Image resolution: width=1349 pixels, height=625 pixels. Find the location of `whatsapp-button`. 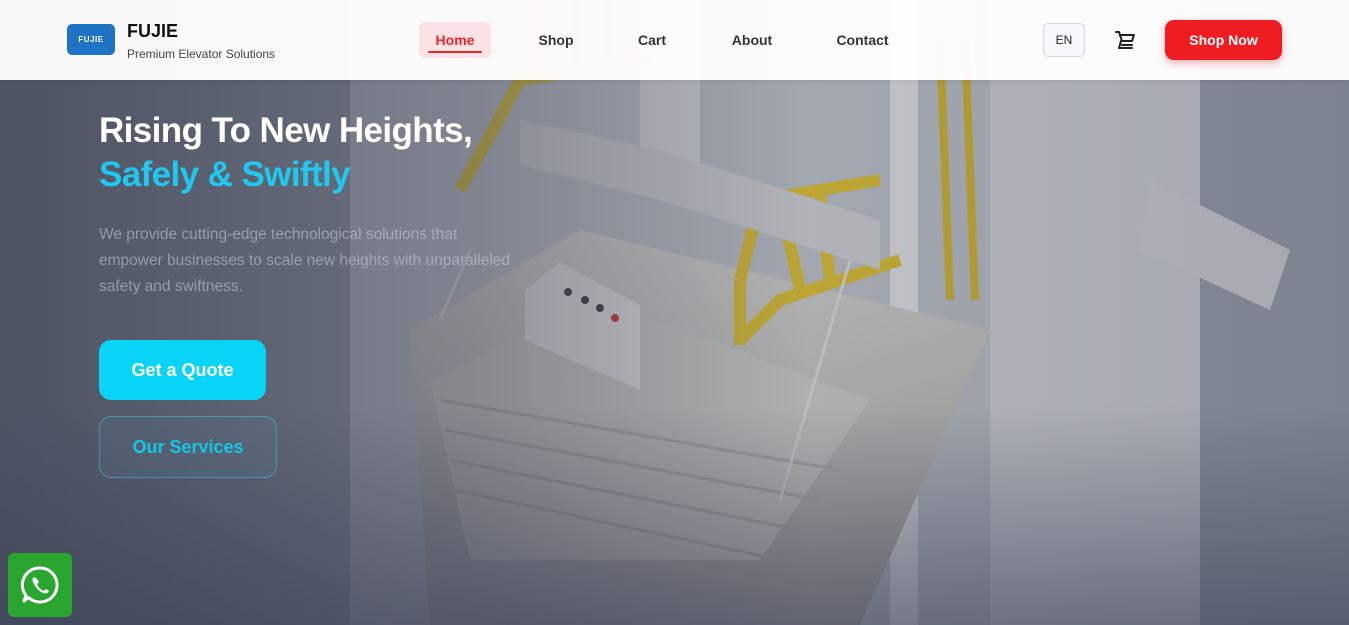

whatsapp-button is located at coordinates (40, 585).